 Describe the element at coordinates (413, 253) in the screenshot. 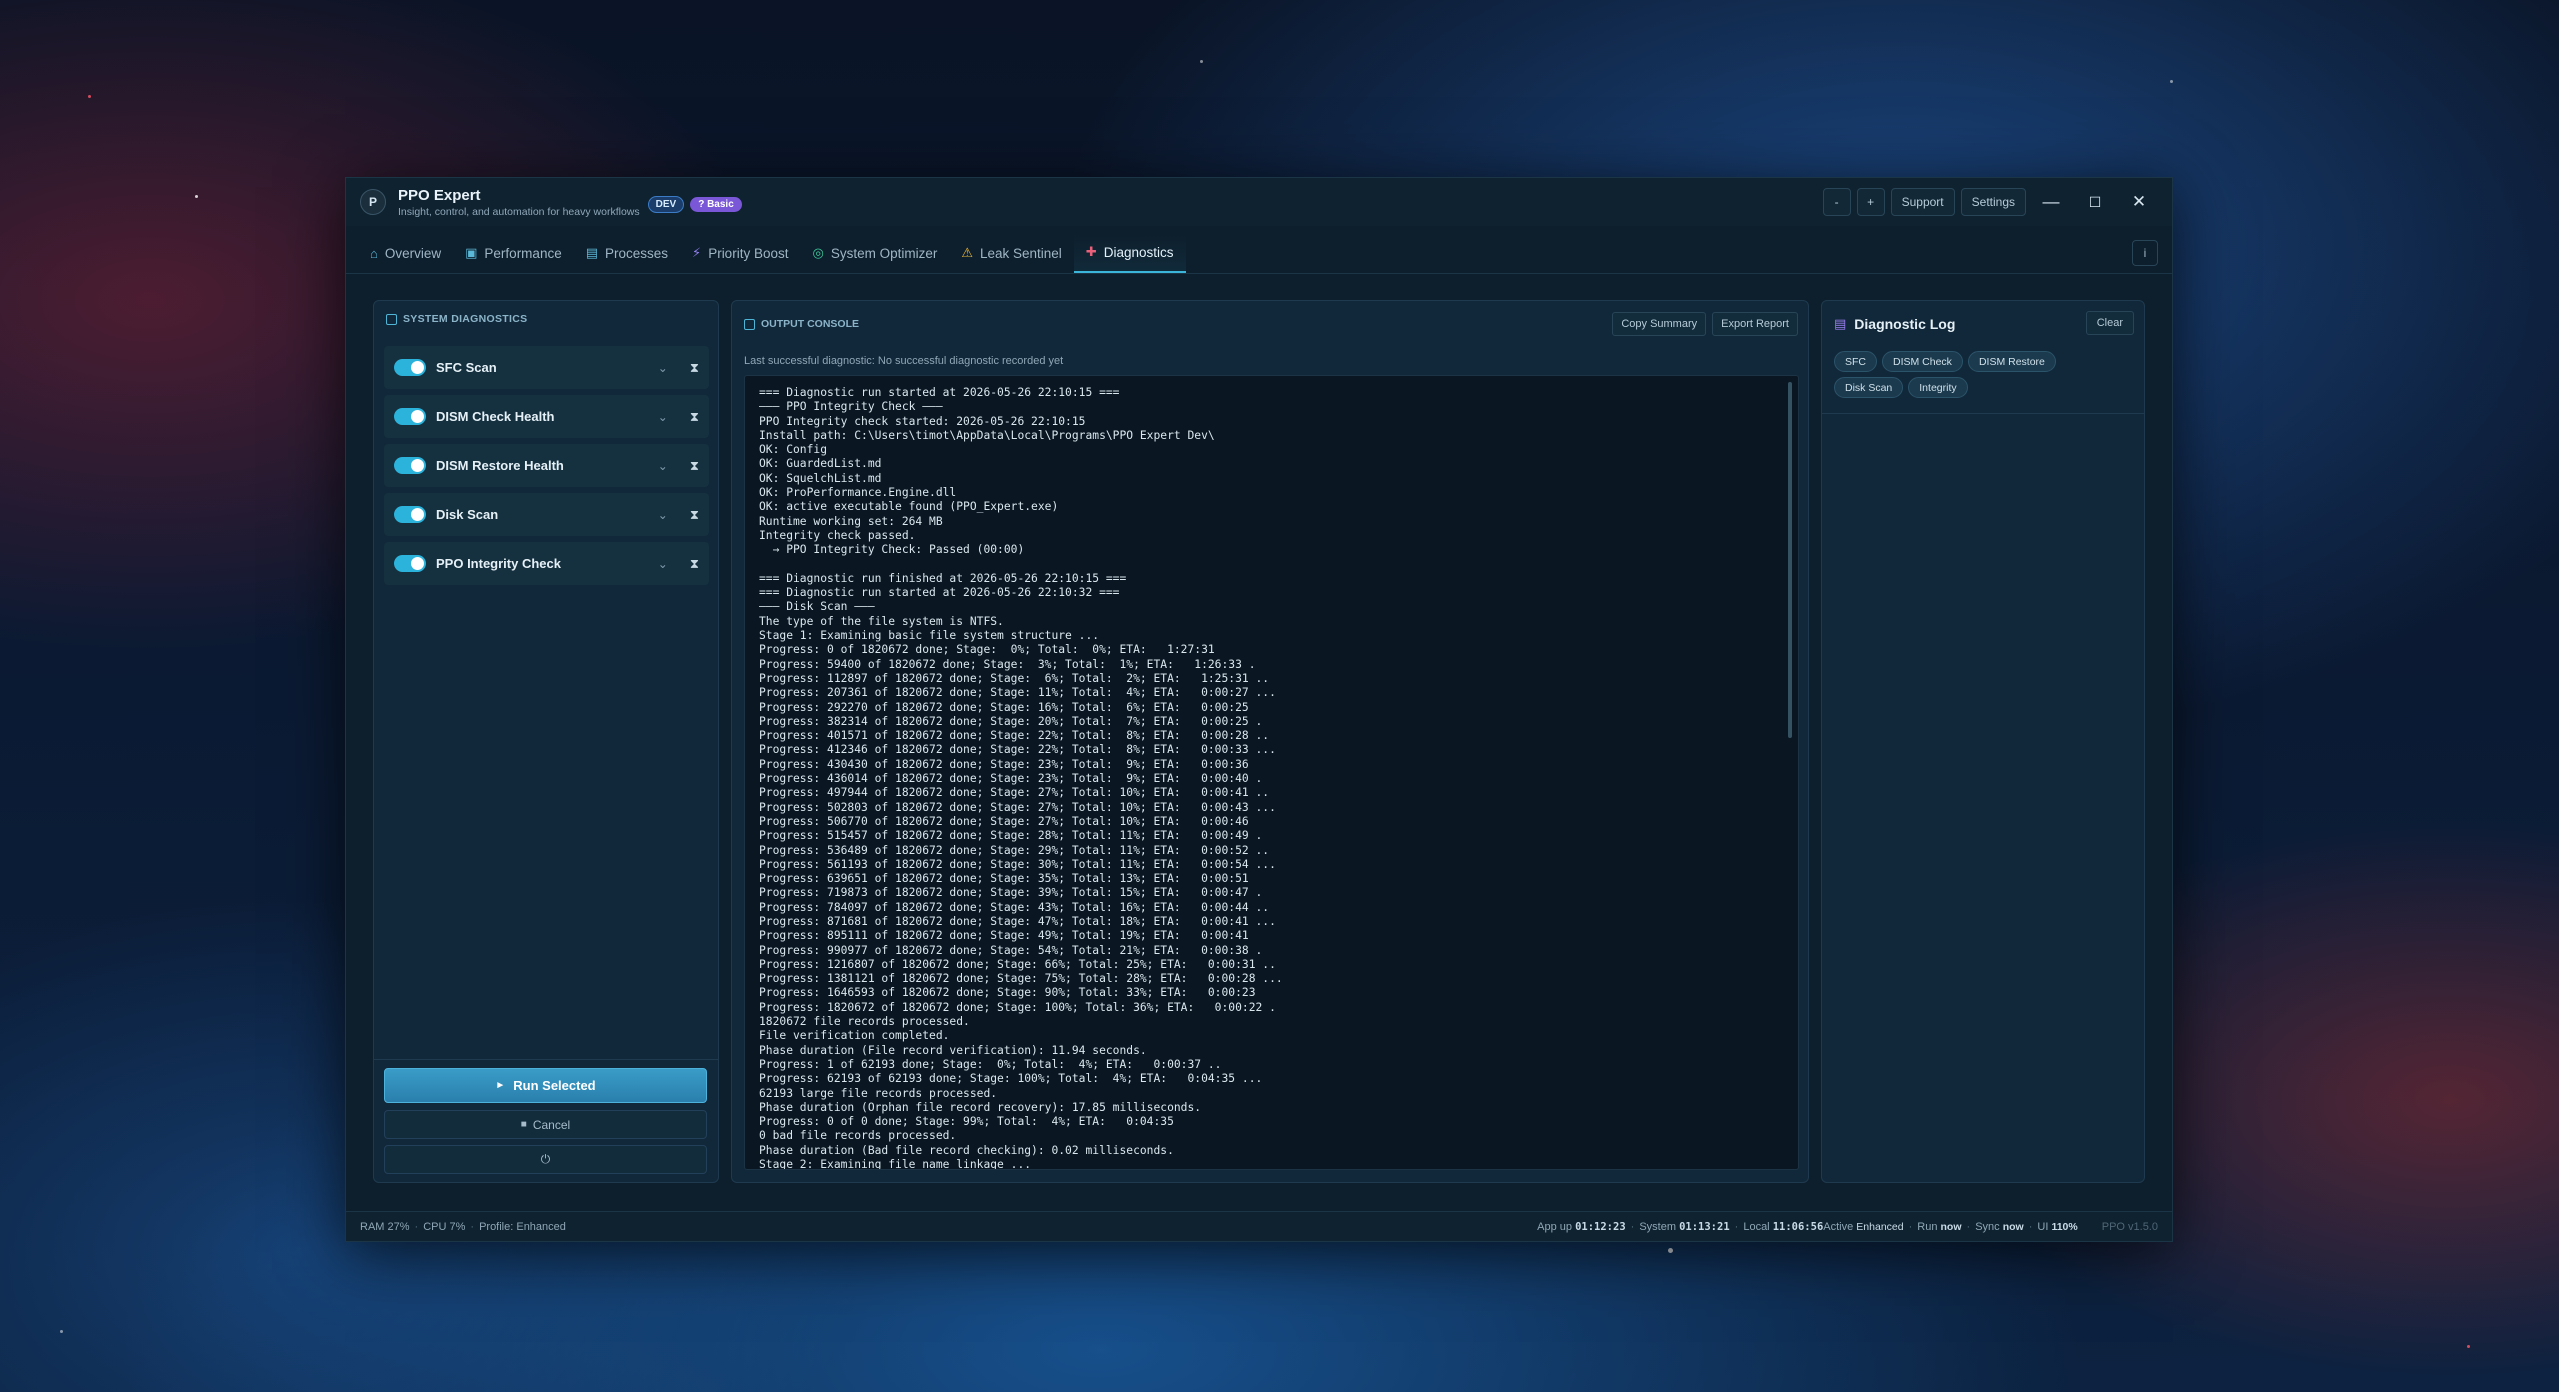

I see `tab-label: Overview` at that location.